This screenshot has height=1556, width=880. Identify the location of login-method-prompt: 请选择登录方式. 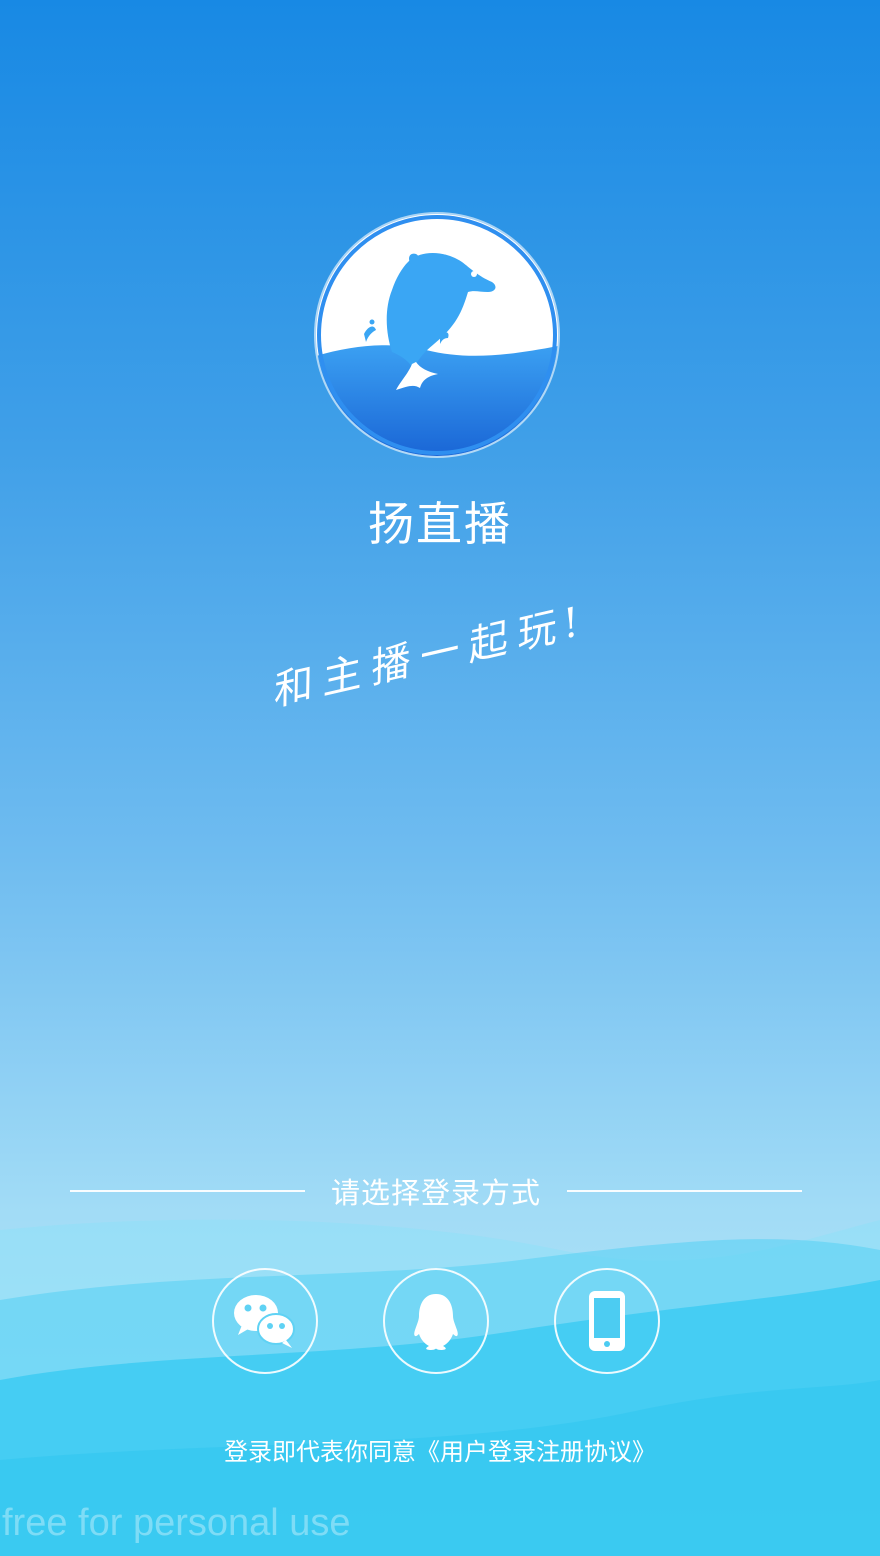
(436, 1193).